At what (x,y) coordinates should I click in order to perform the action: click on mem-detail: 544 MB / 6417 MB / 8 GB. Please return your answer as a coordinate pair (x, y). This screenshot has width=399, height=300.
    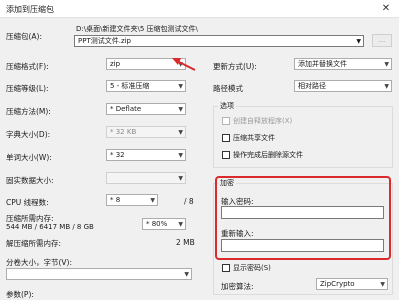
    Looking at the image, I should click on (50, 227).